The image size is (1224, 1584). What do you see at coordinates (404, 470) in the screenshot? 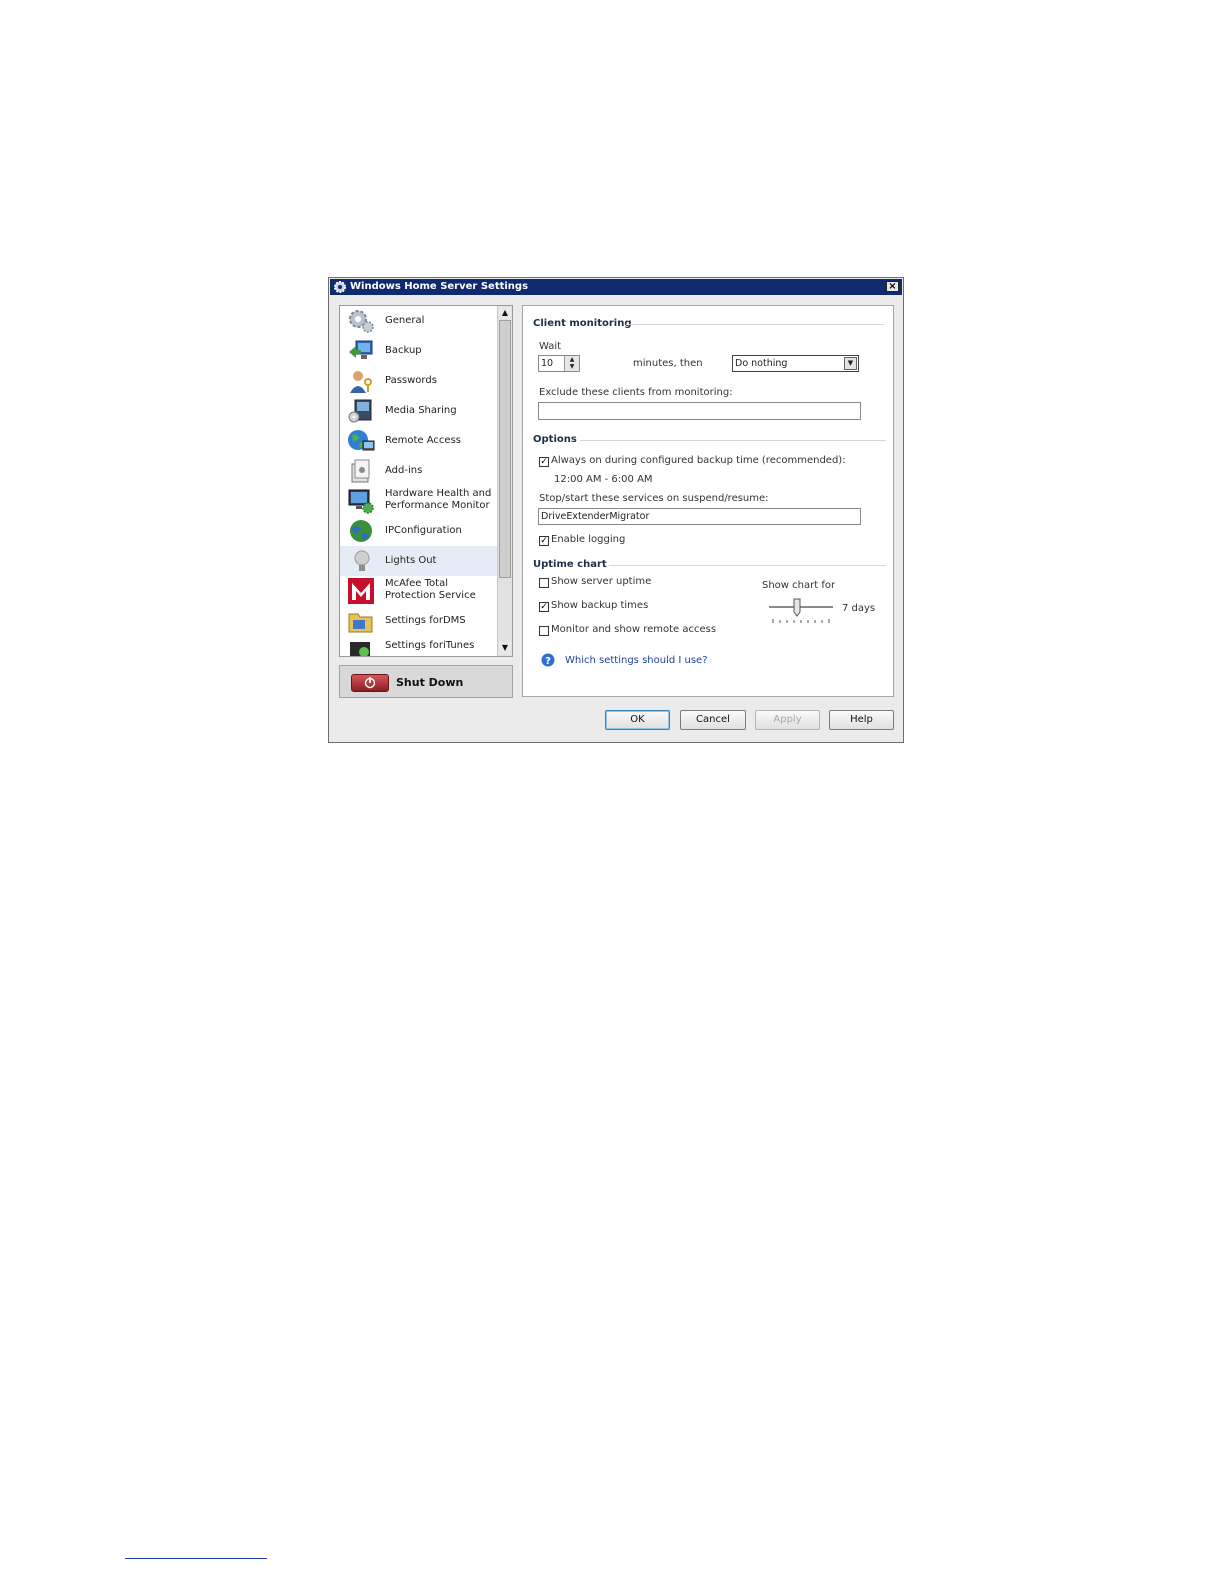
I see `nav-label: Add-ins` at bounding box center [404, 470].